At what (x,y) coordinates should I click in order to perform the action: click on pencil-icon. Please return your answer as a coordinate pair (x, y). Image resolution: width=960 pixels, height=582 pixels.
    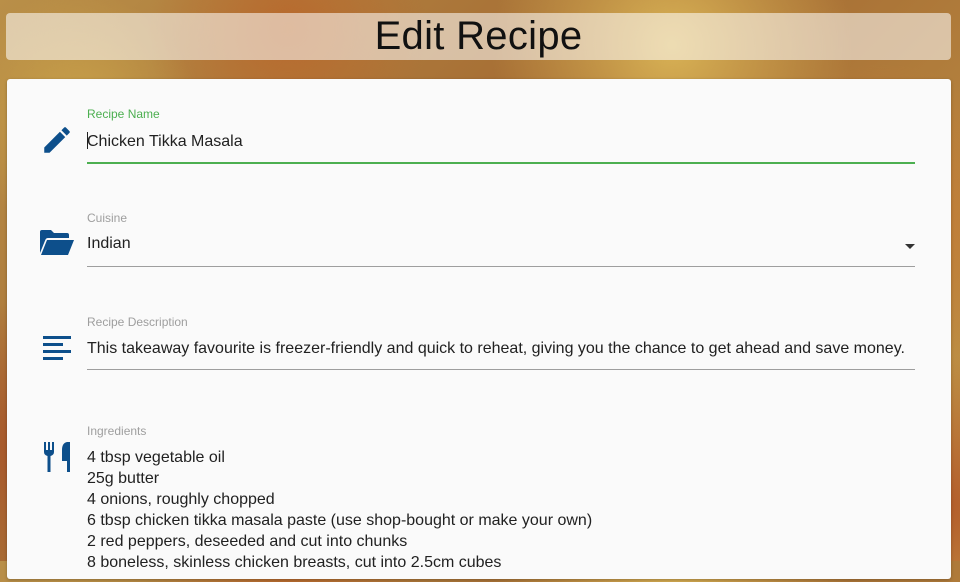
    Looking at the image, I should click on (57, 140).